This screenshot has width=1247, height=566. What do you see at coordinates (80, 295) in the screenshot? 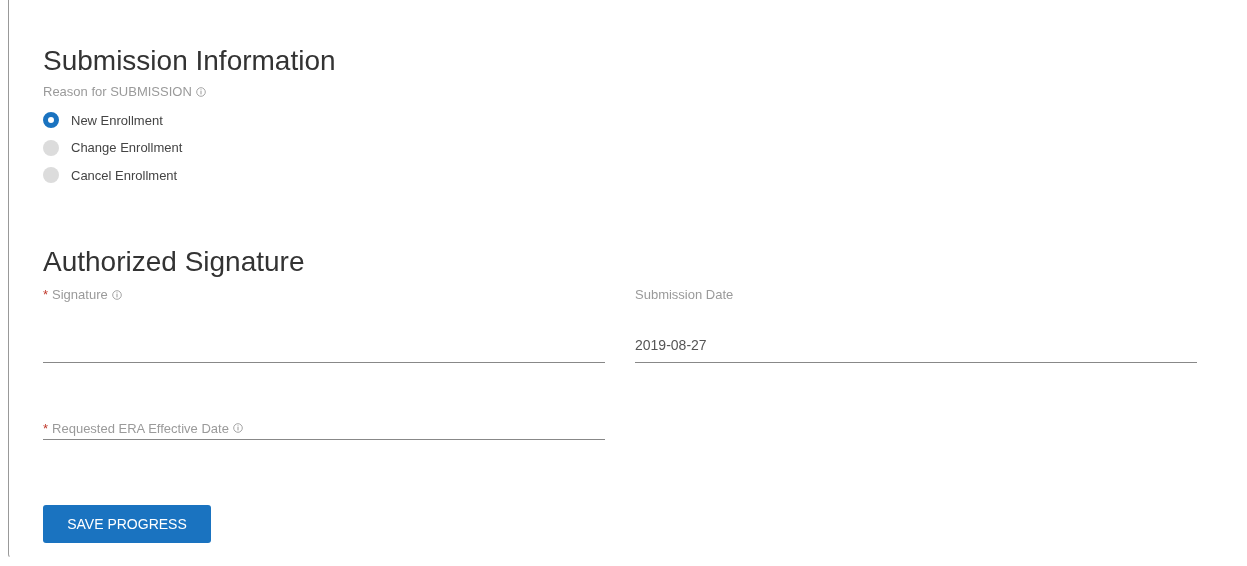
I see `field-label: Signature` at bounding box center [80, 295].